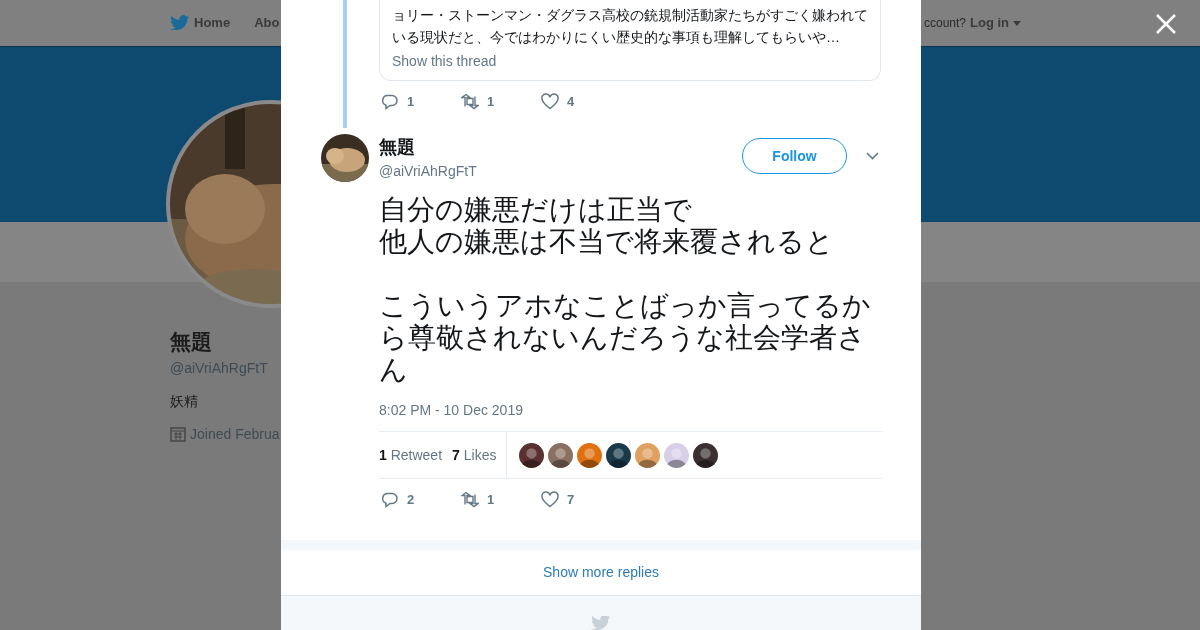 This screenshot has width=1200, height=630. What do you see at coordinates (571, 102) in the screenshot?
I see `action-count: 4` at bounding box center [571, 102].